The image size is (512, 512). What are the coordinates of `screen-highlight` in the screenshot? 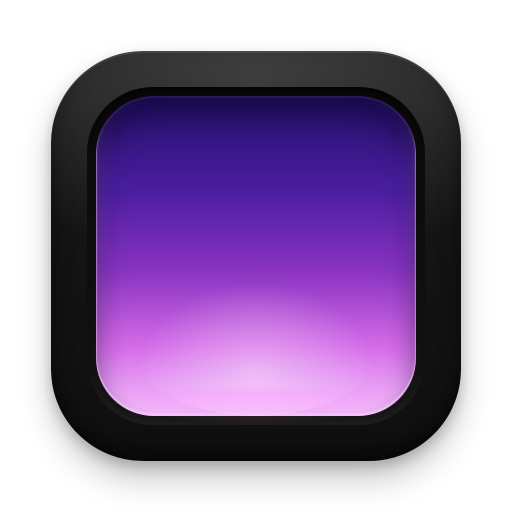 It's located at (256, 348).